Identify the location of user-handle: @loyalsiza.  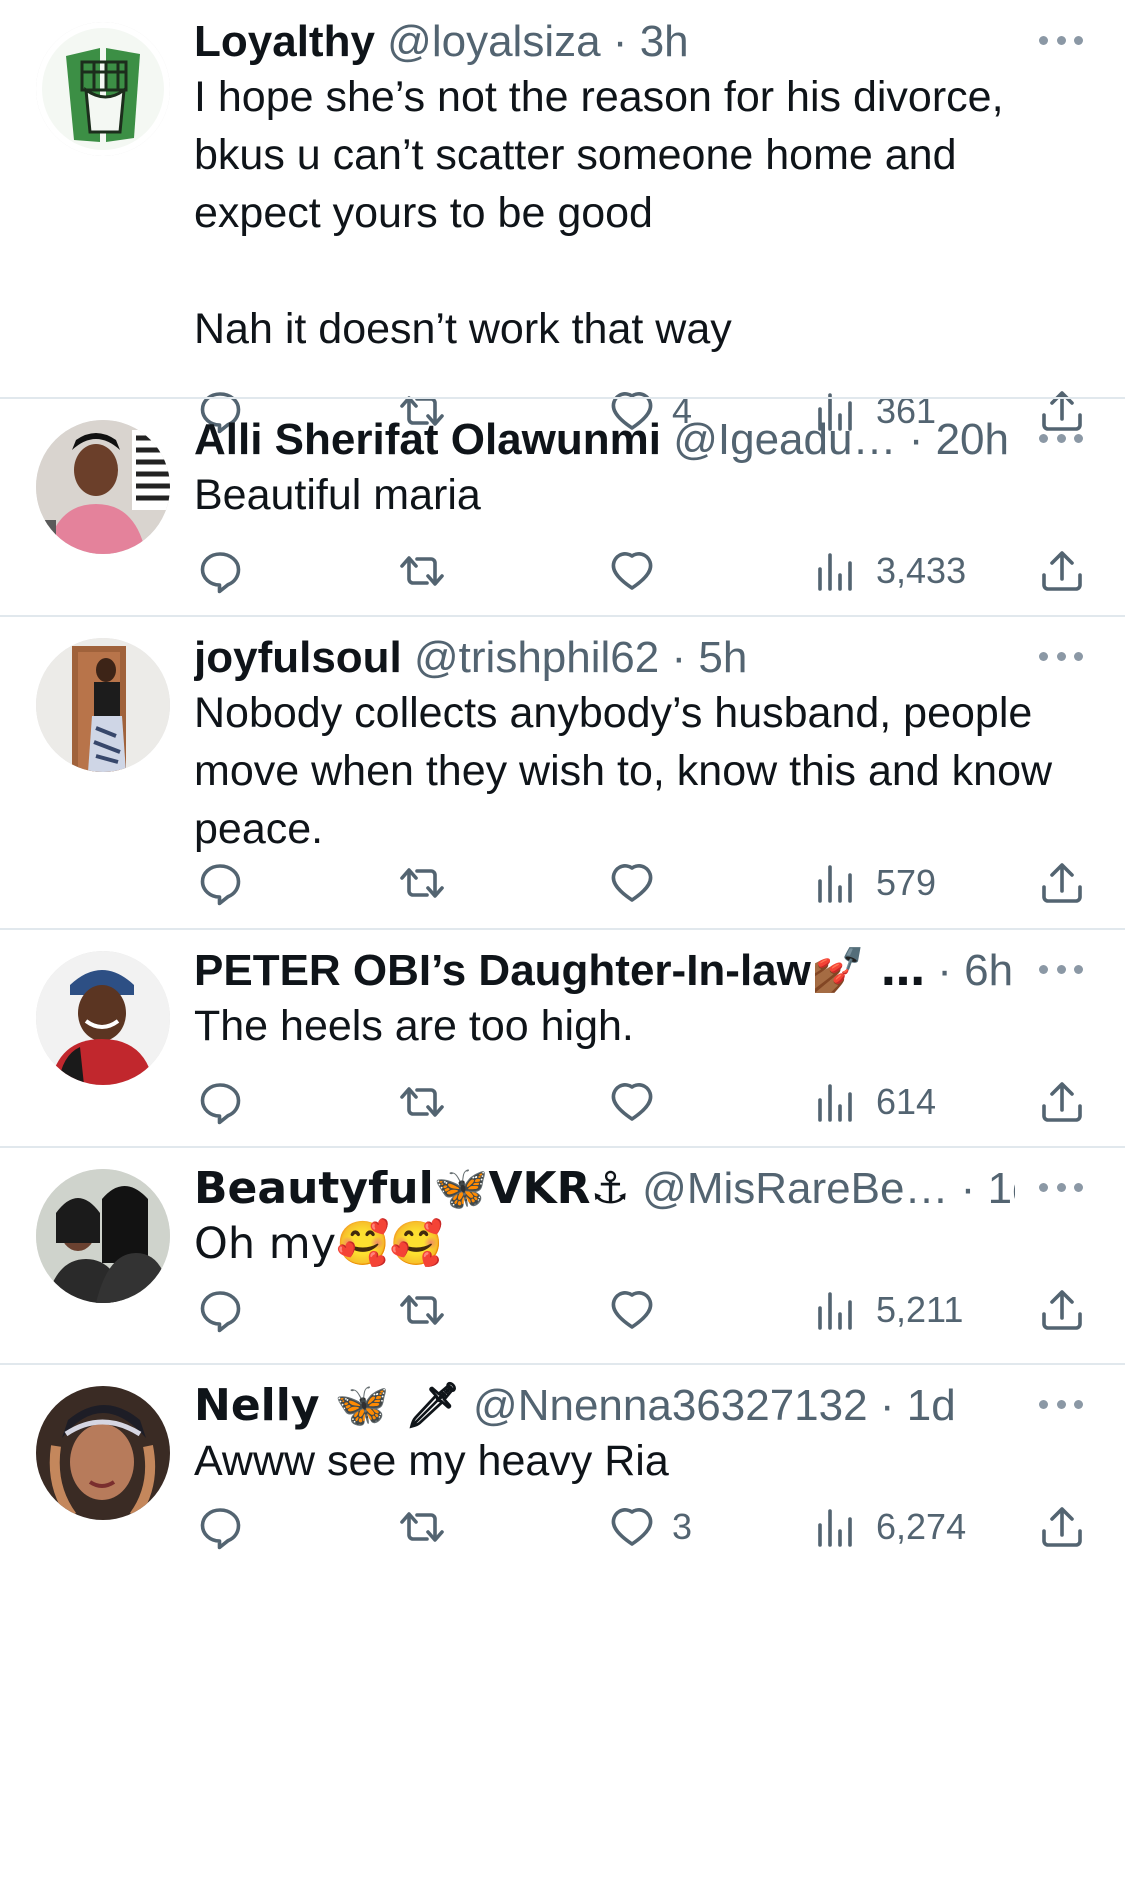
(493, 41).